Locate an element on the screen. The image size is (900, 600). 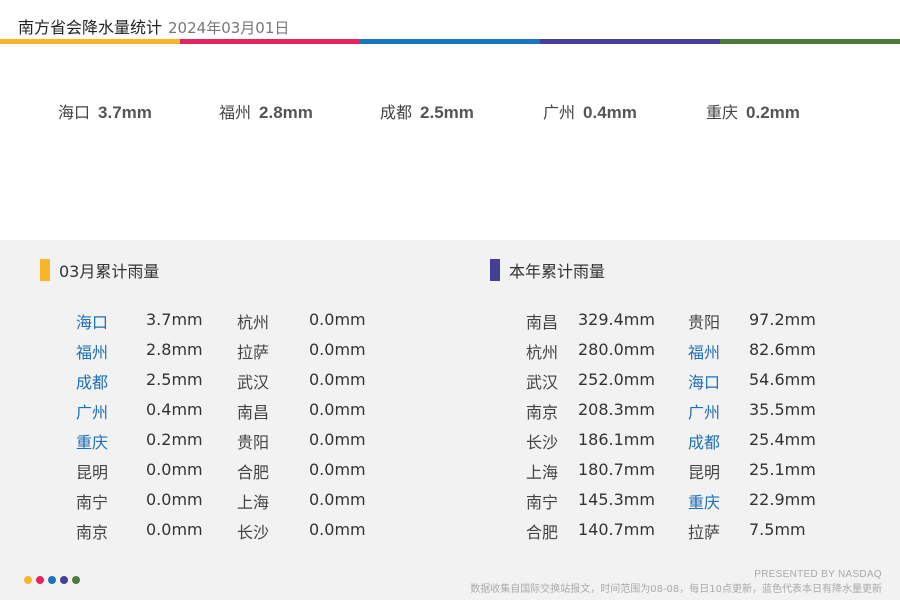
monthly-right-city: 贵阳 is located at coordinates (253, 442).